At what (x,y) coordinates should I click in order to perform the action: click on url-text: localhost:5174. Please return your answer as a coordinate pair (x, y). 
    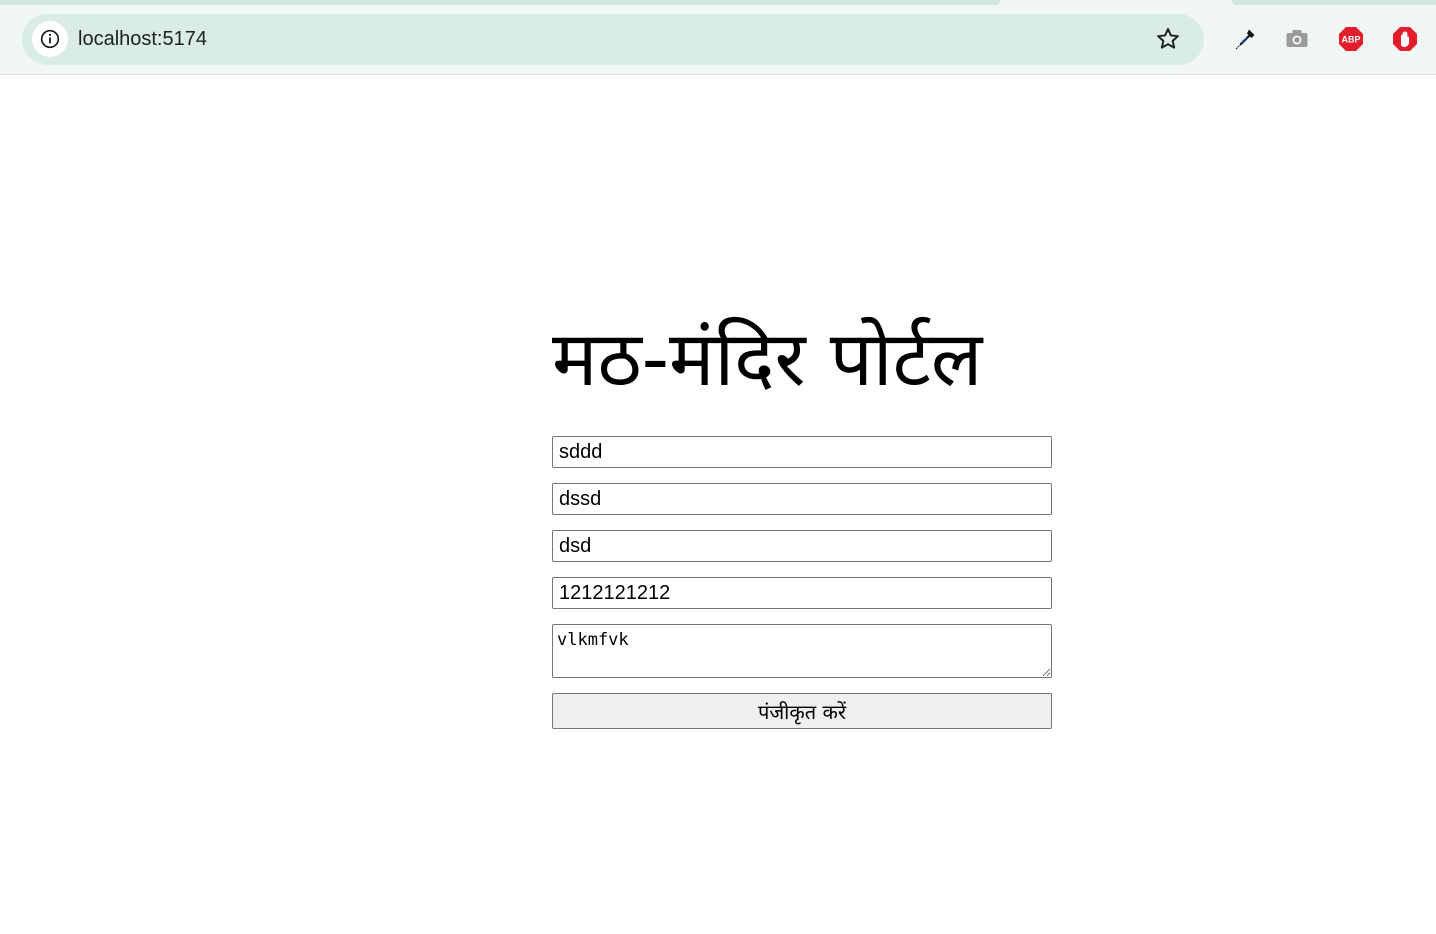
    Looking at the image, I should click on (142, 39).